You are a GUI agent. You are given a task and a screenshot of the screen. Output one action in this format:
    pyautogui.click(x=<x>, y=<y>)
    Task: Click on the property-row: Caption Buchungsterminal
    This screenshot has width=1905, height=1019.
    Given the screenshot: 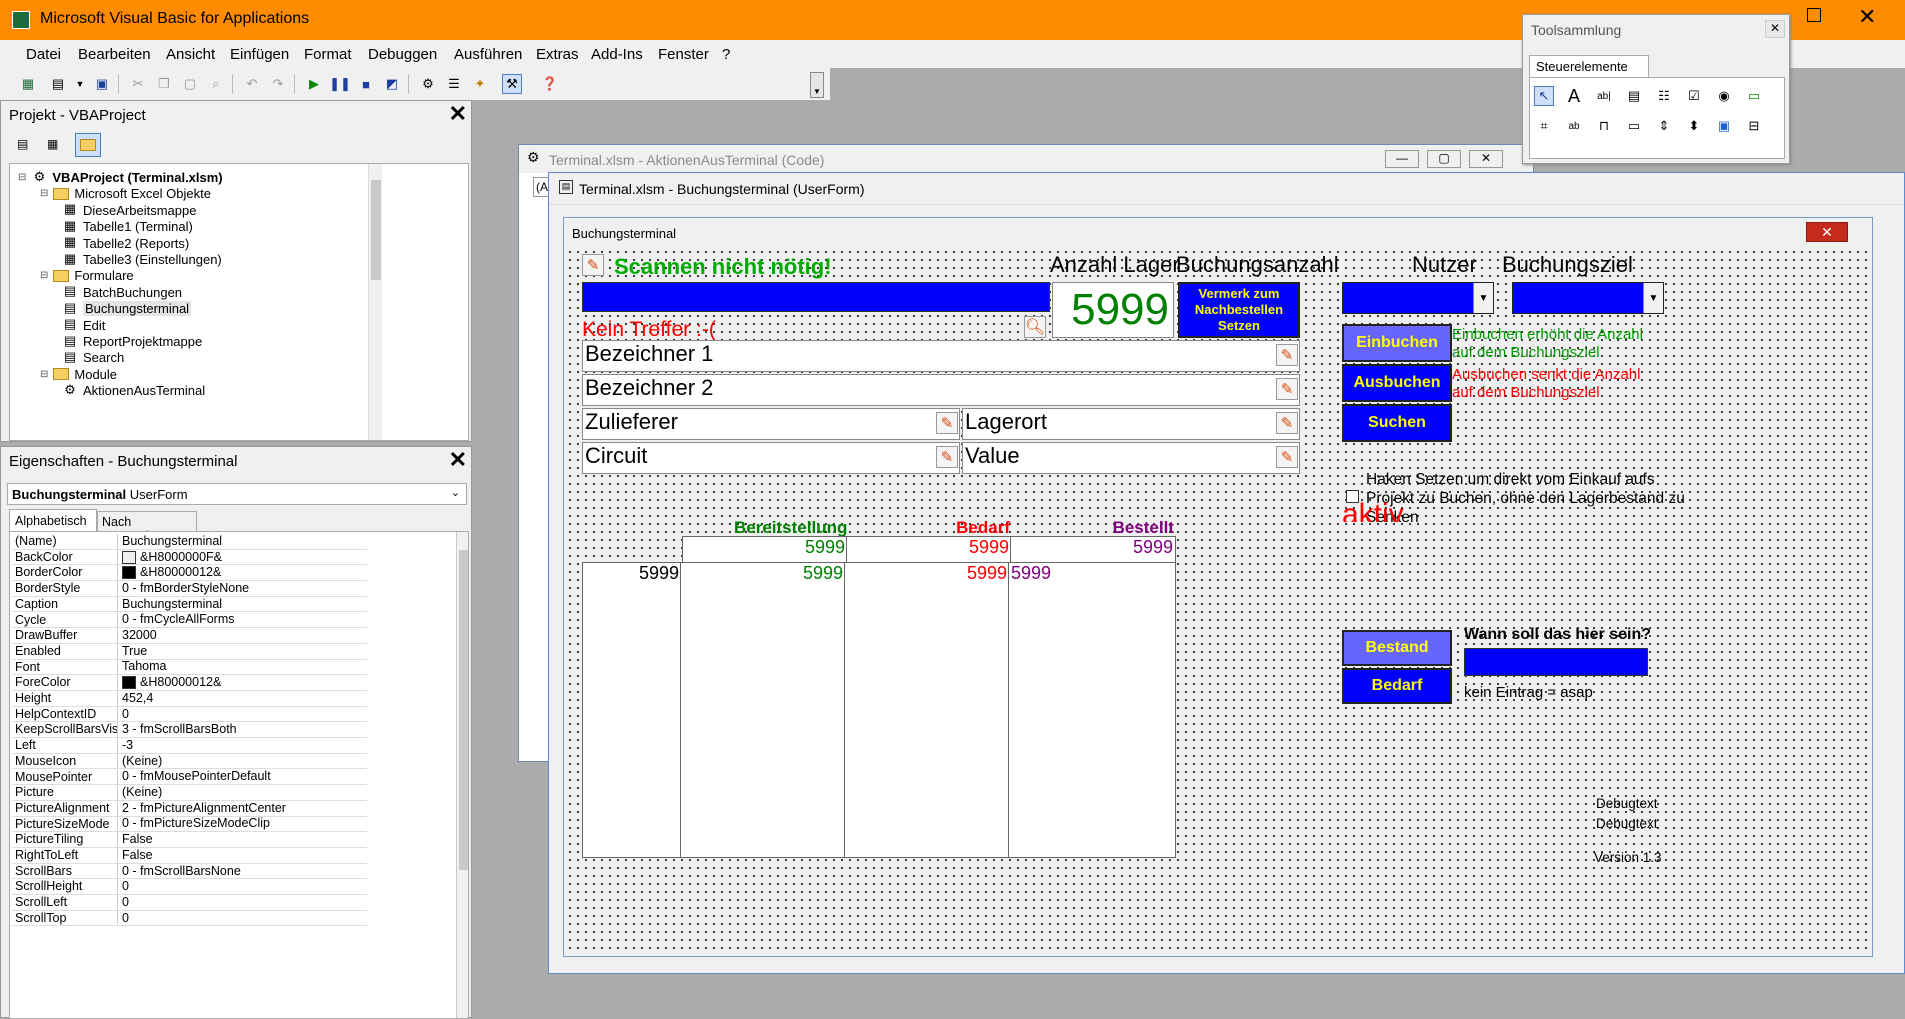 What is the action you would take?
    pyautogui.click(x=189, y=604)
    